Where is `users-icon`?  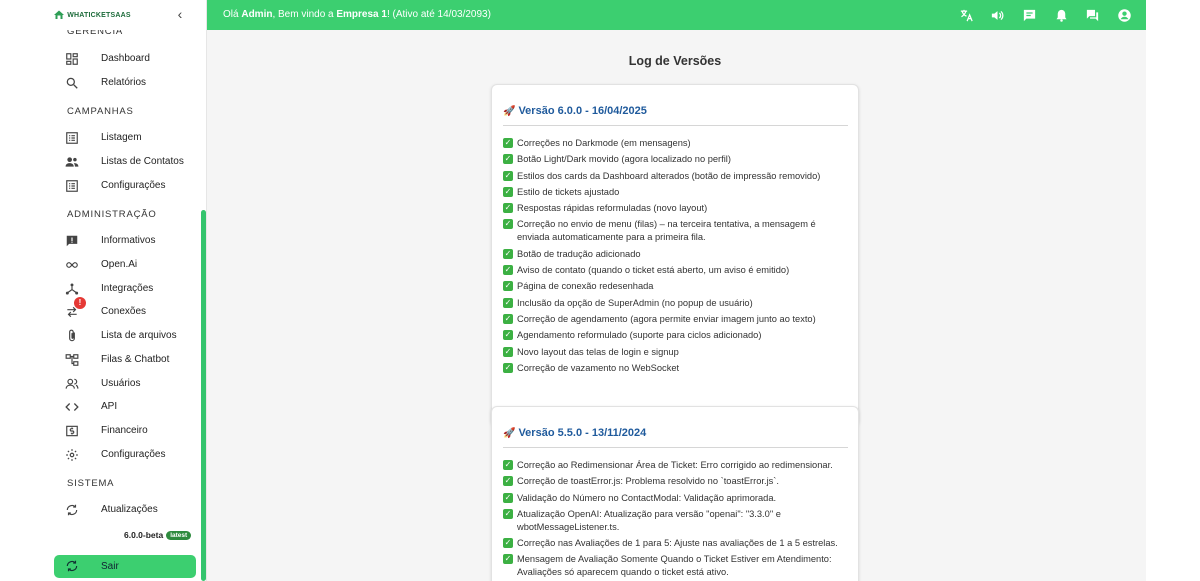 users-icon is located at coordinates (72, 384).